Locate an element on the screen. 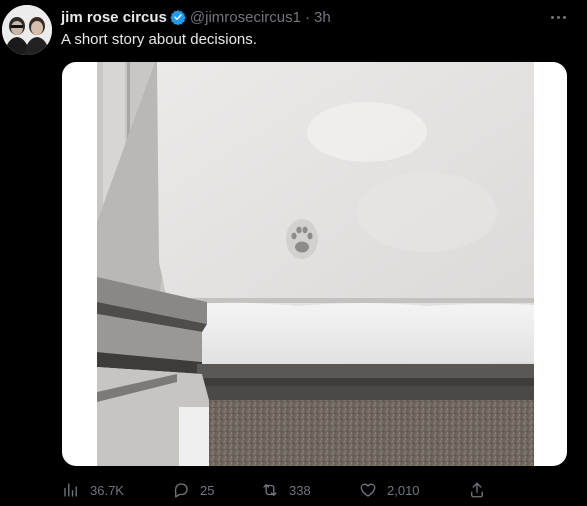 This screenshot has height=506, width=587. more-options-icon is located at coordinates (558, 17).